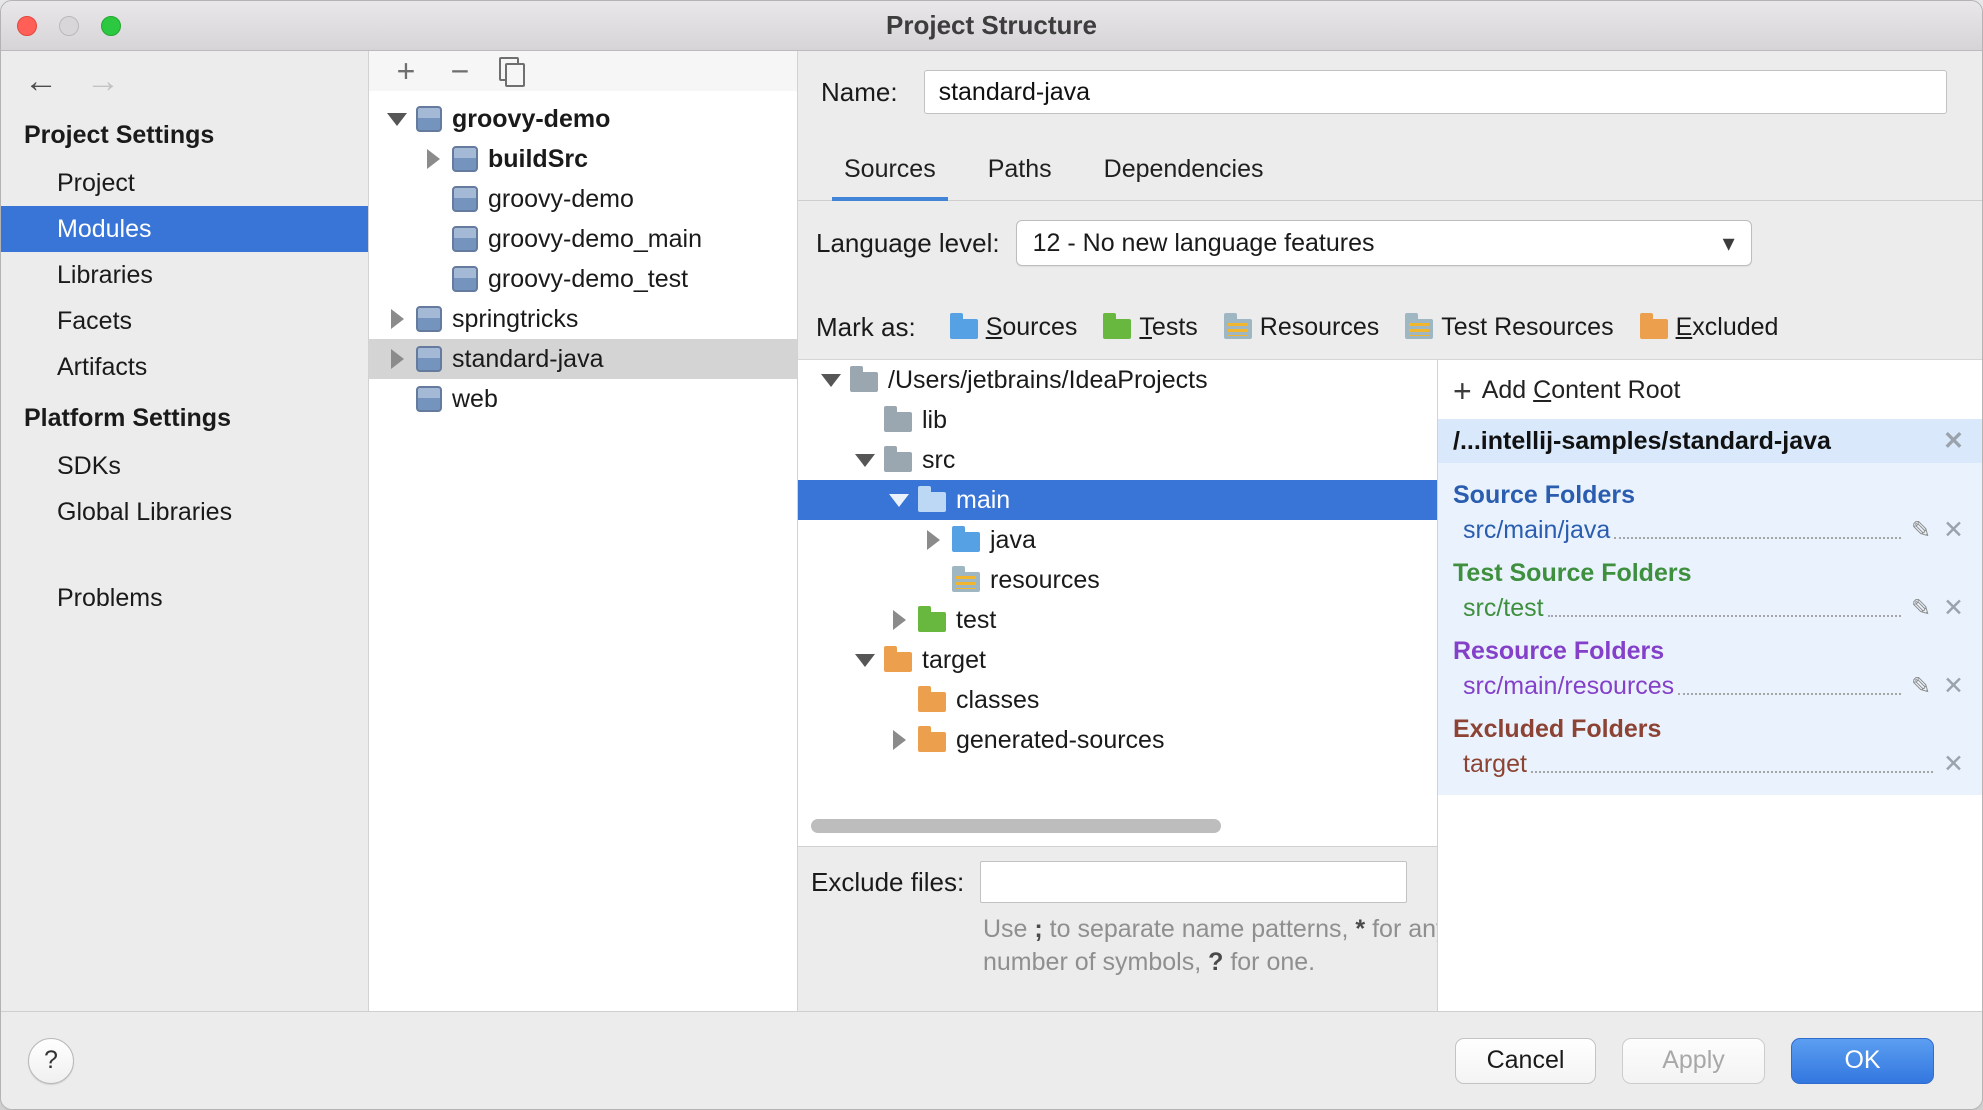 Image resolution: width=1983 pixels, height=1110 pixels. What do you see at coordinates (1117, 326) in the screenshot?
I see `tests-folder-icon` at bounding box center [1117, 326].